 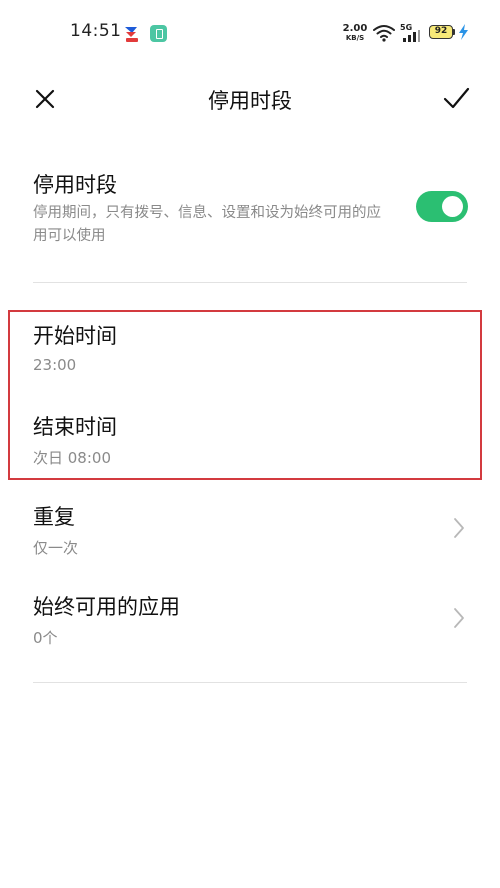 What do you see at coordinates (250, 33) in the screenshot?
I see `status-bar: 14:51 2.00 KB/S 5G 92` at bounding box center [250, 33].